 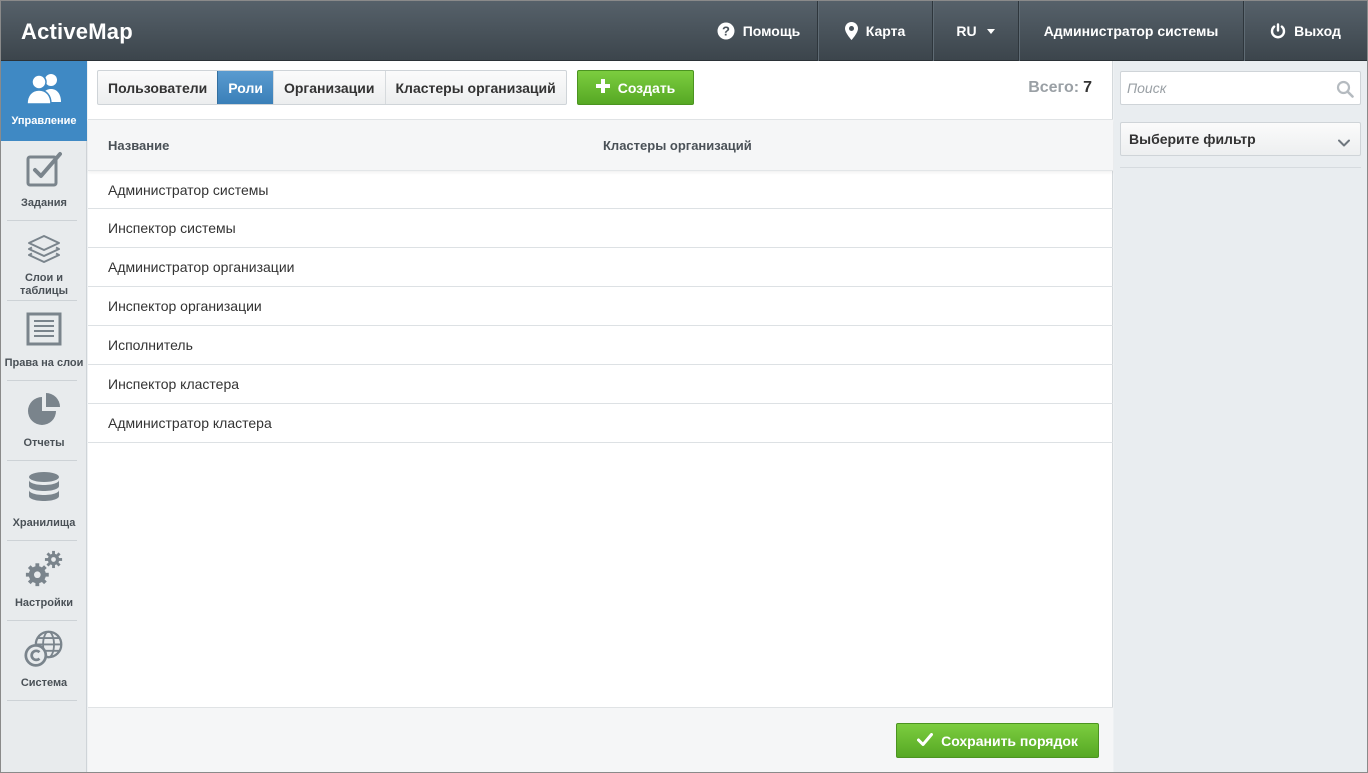 What do you see at coordinates (44, 603) in the screenshot?
I see `sidebar-label: Настройки` at bounding box center [44, 603].